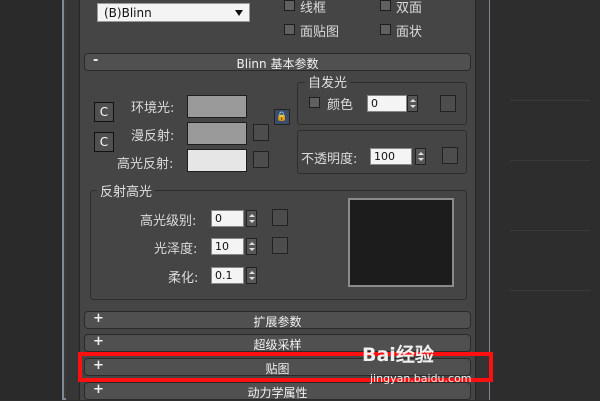 This screenshot has width=600, height=401. I want to click on blinn-params-rollout: - Blinn 基本参数, so click(277, 62).